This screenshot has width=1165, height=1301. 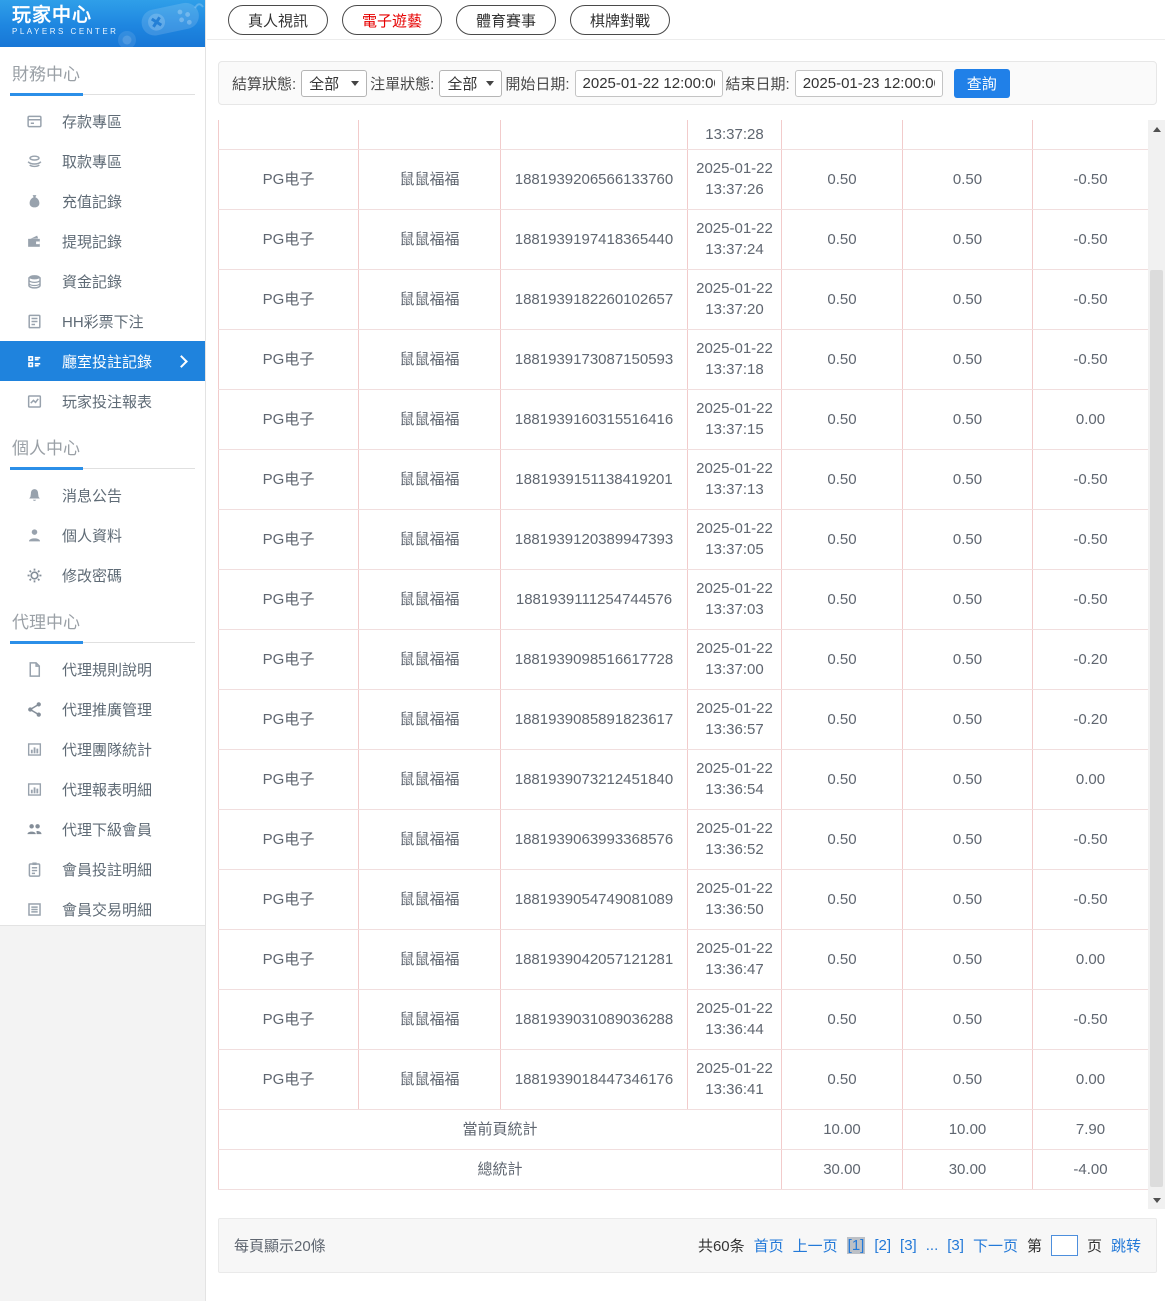 I want to click on cell-win-loss: 0.00, so click(x=1090, y=1079).